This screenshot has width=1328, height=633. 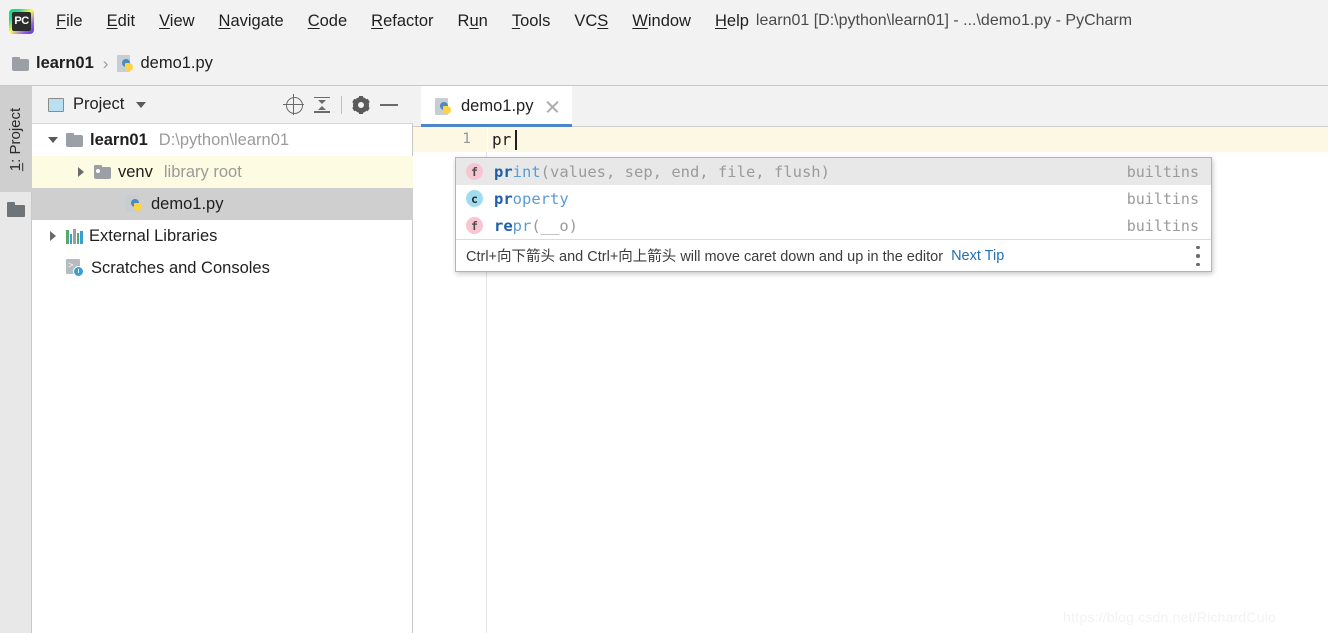 I want to click on breadcrumb: learn01 › demo1.py, so click(x=664, y=64).